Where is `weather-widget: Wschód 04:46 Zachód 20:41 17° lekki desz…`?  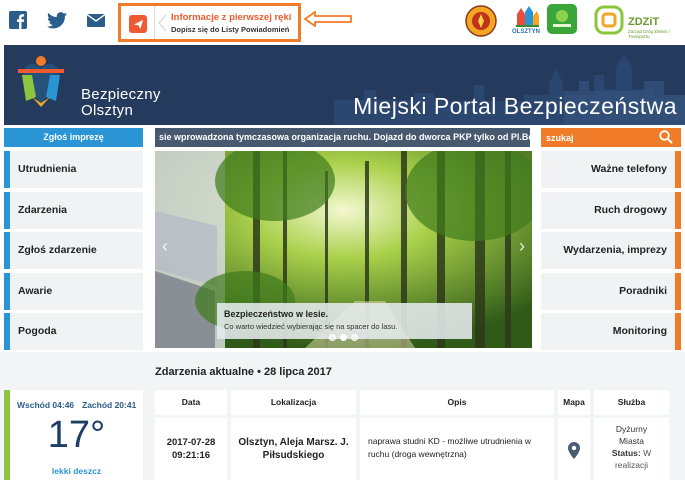
weather-widget: Wschód 04:46 Zachód 20:41 17° lekki desz… is located at coordinates (73, 435).